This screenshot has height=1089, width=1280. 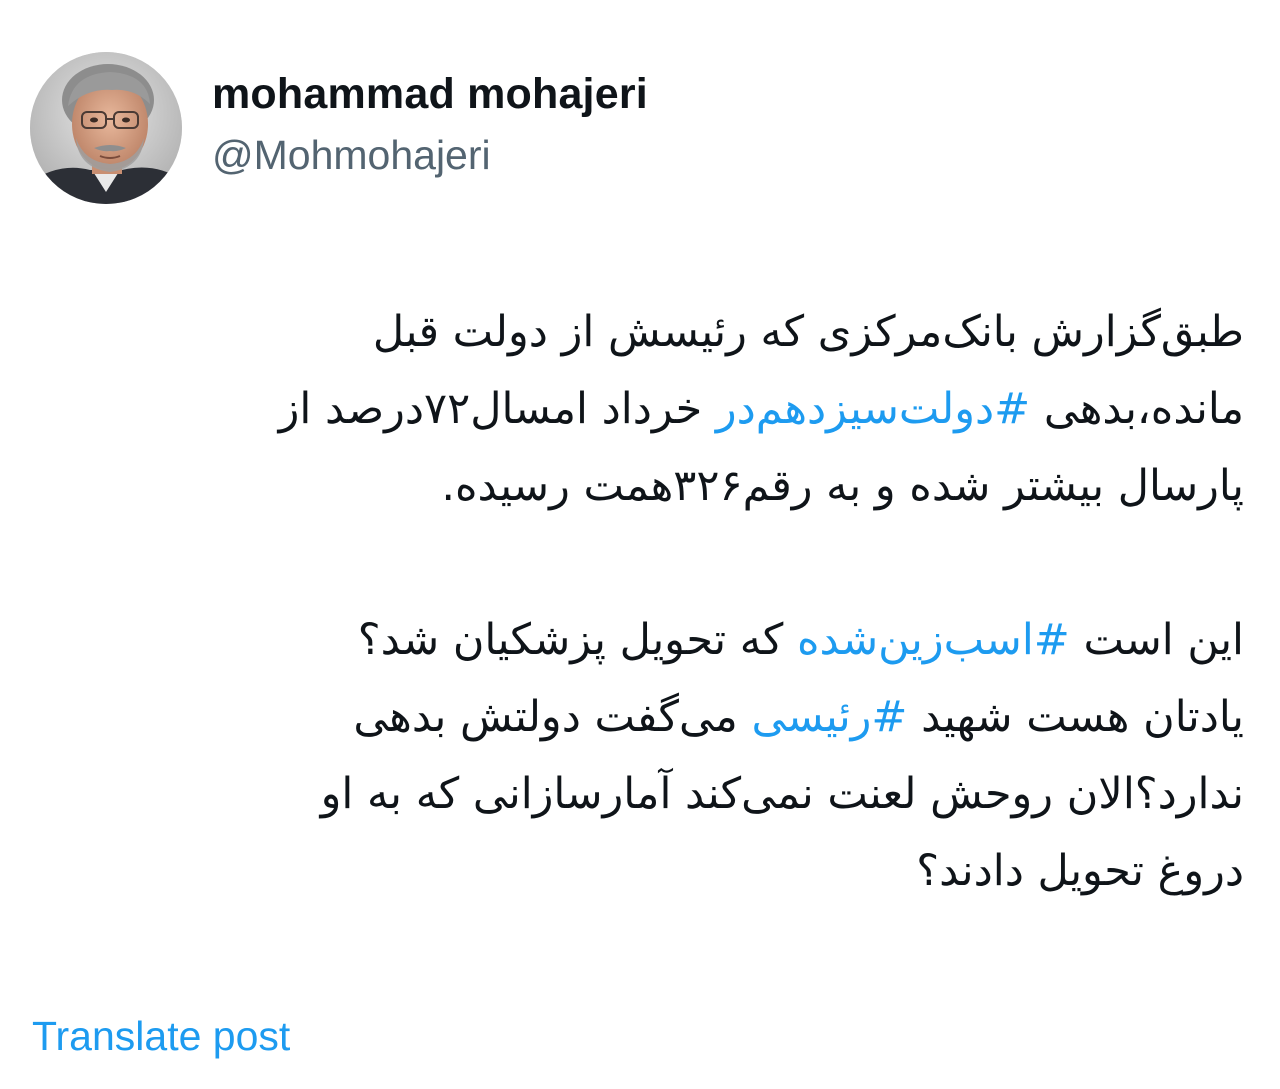 I want to click on text-line: دروغ تحویل دادند؟, so click(x=632, y=871).